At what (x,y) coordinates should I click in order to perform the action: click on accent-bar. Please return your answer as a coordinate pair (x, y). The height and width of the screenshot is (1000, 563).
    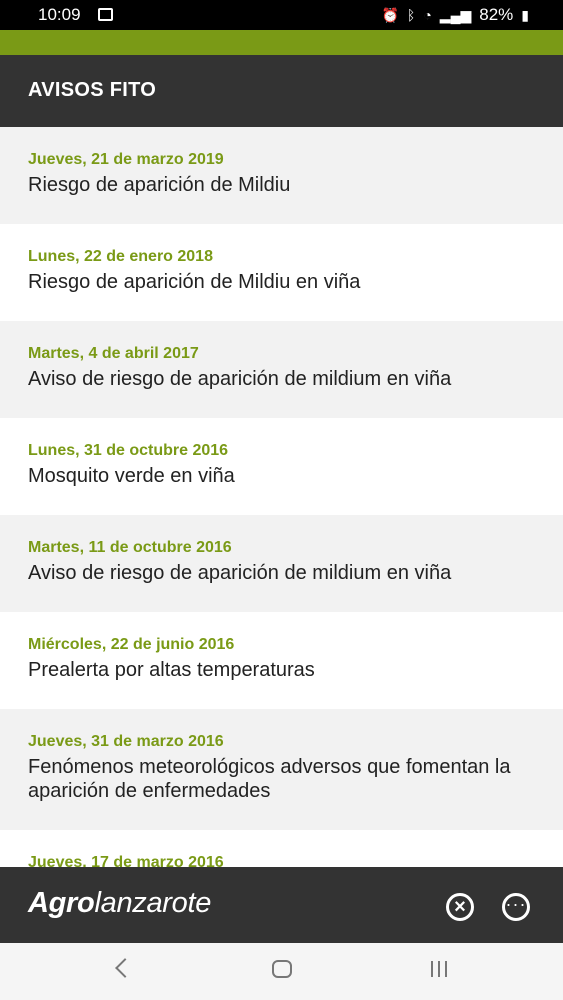
    Looking at the image, I should click on (281, 42).